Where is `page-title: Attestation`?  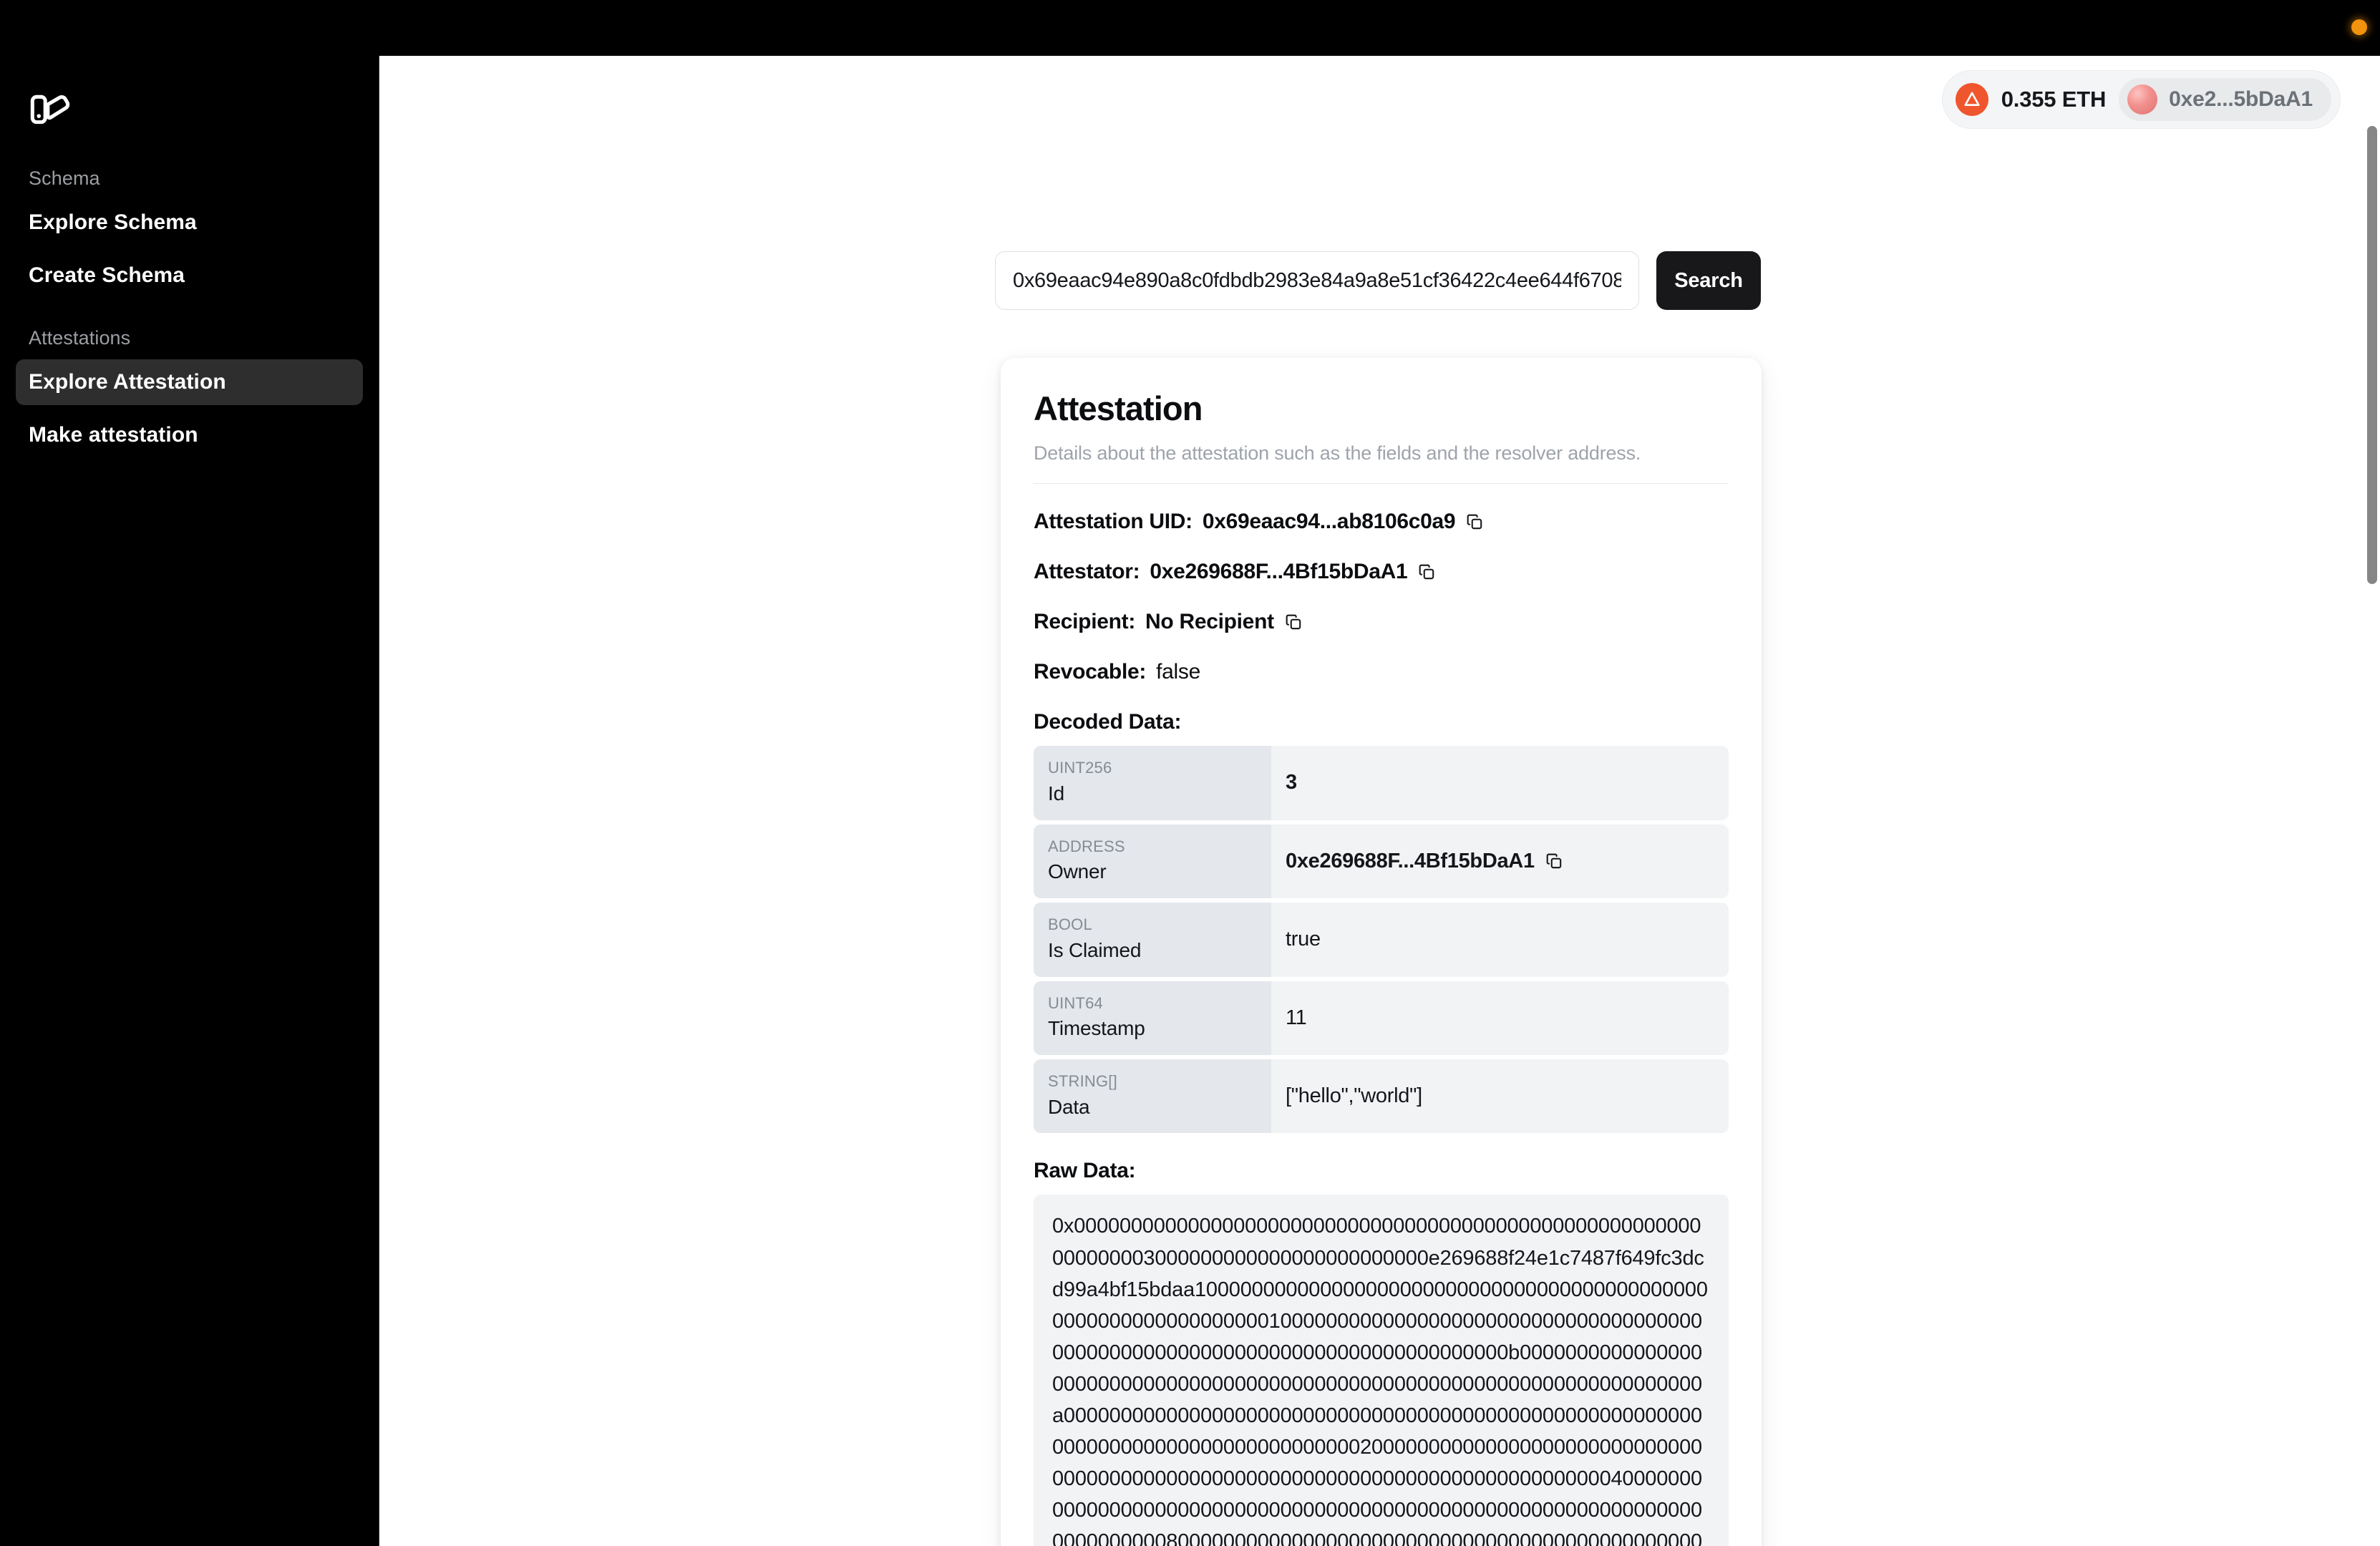 page-title: Attestation is located at coordinates (1118, 408).